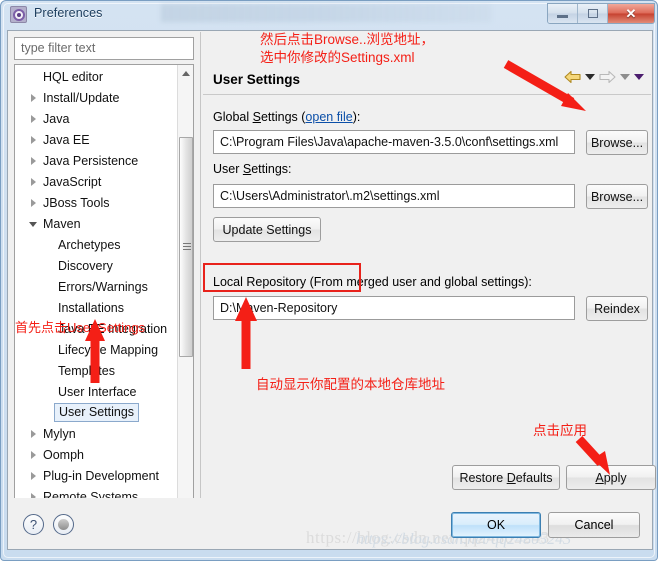 This screenshot has height=562, width=658. I want to click on close-button: ✕, so click(631, 13).